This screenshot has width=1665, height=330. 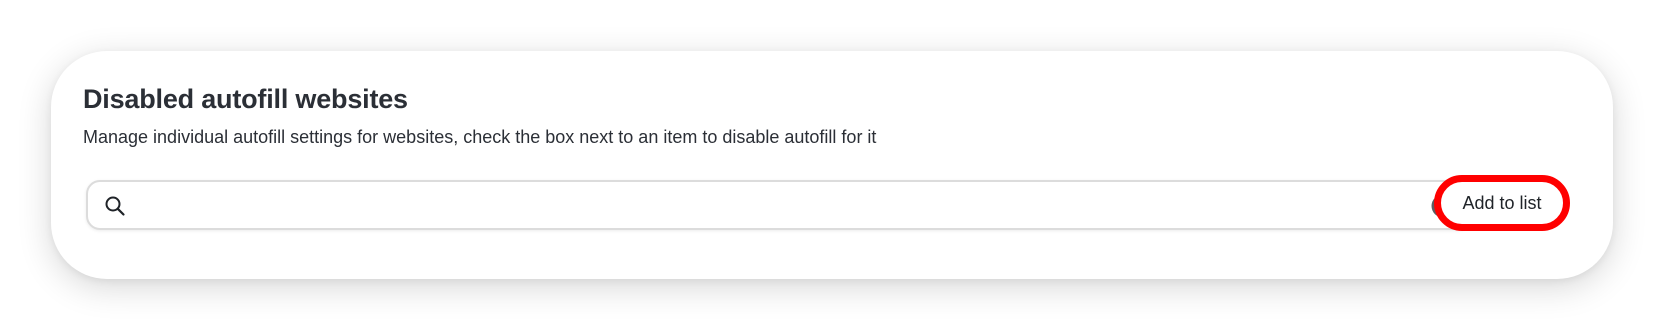 What do you see at coordinates (1502, 203) in the screenshot?
I see `add-to-list-button: Add to list` at bounding box center [1502, 203].